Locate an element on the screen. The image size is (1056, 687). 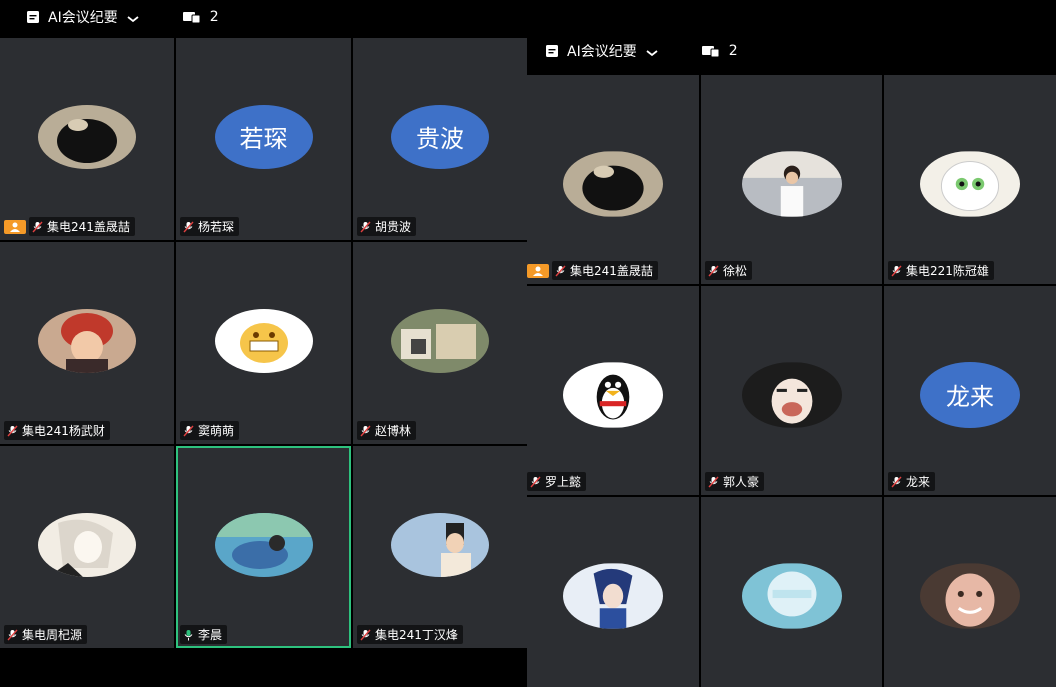
name-bar: 赵博林 is located at coordinates (387, 430).